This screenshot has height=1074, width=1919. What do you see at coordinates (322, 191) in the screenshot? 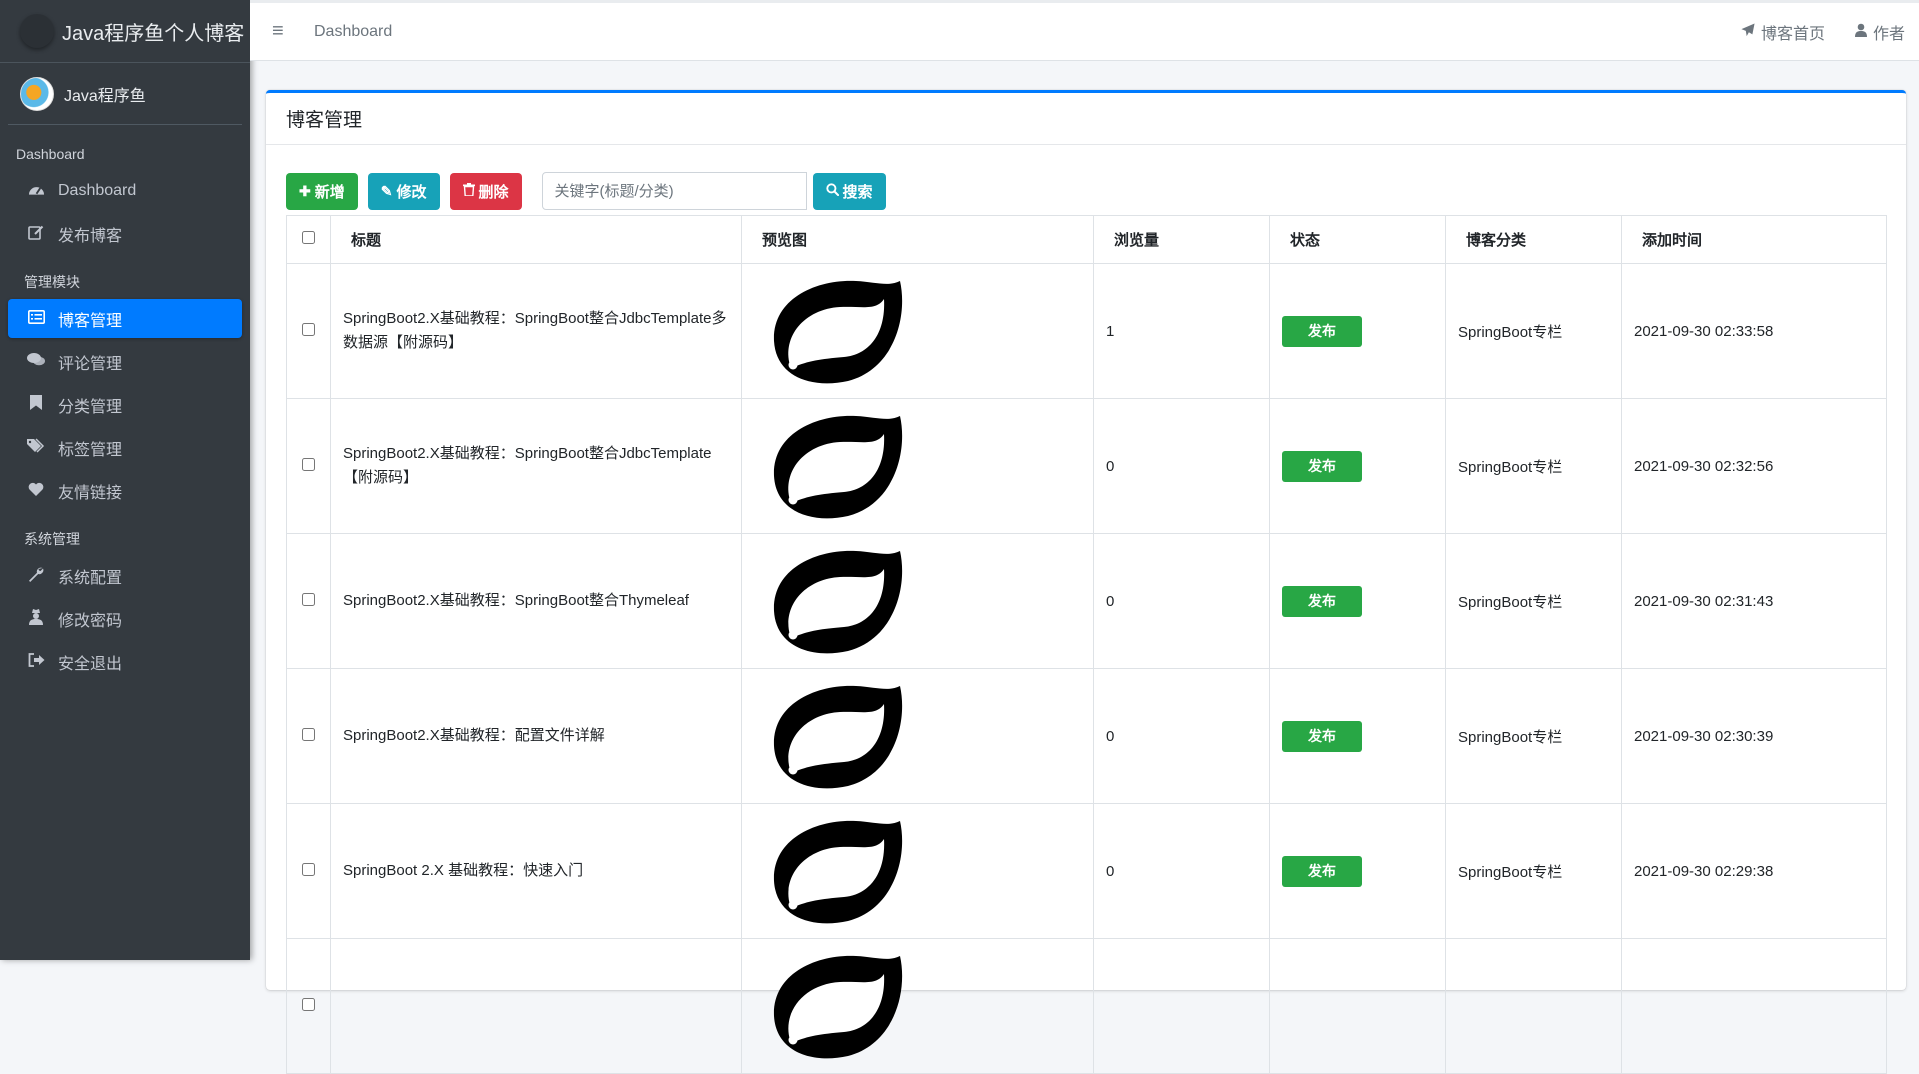
I see `add-button: ✚ 新增` at bounding box center [322, 191].